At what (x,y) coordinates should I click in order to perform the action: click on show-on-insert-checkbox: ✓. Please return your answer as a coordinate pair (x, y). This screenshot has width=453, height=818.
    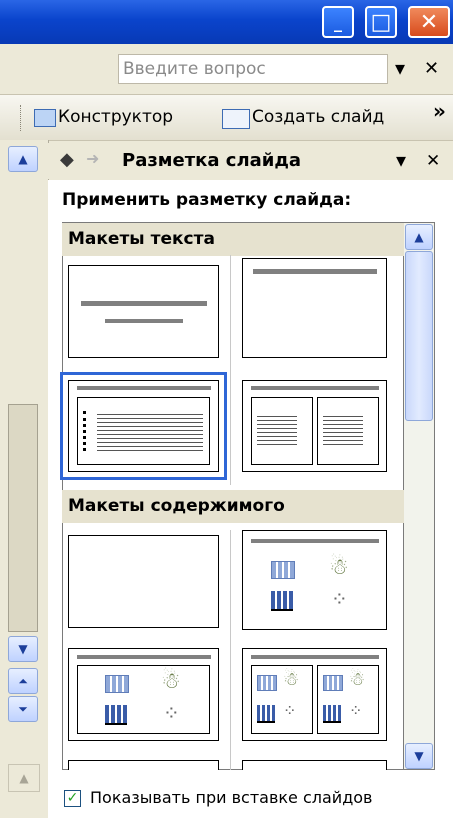
    Looking at the image, I should click on (72, 798).